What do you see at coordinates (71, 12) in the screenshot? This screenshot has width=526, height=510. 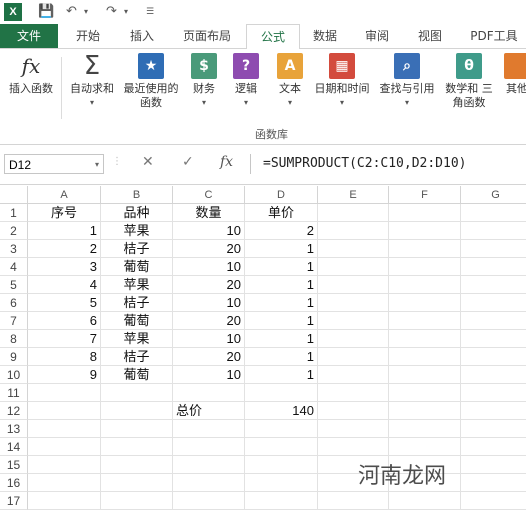 I see `undo-icon: ↶` at bounding box center [71, 12].